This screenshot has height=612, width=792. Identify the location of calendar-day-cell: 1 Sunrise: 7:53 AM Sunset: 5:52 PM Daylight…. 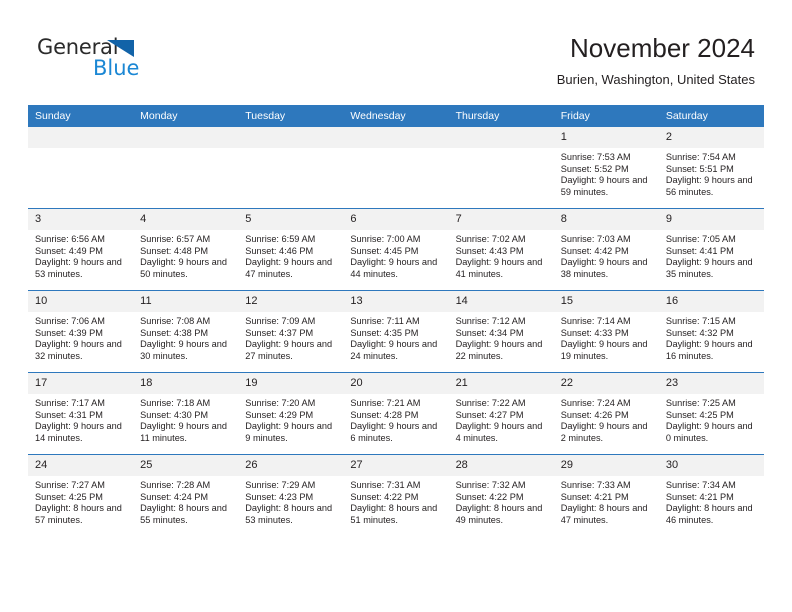
(606, 168).